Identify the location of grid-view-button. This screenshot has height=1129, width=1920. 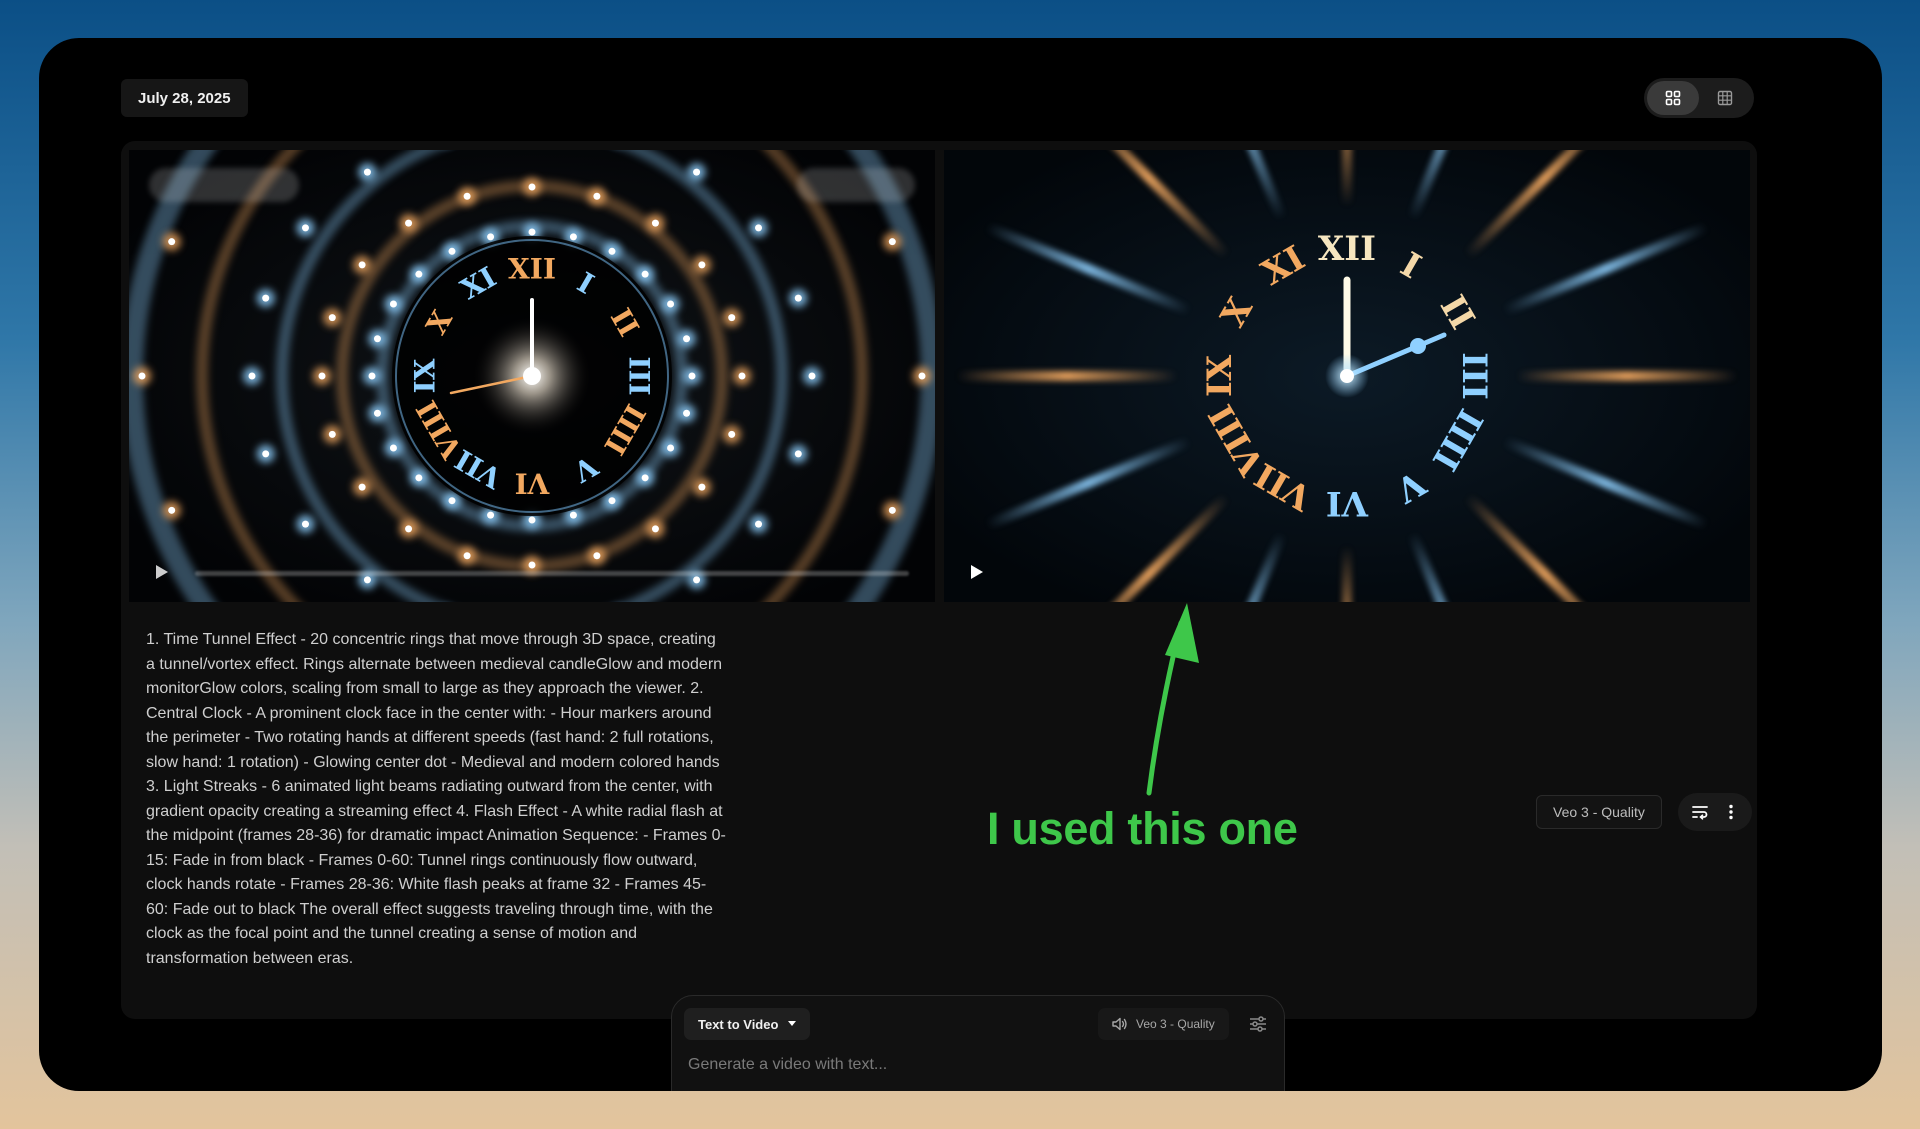
(1673, 98).